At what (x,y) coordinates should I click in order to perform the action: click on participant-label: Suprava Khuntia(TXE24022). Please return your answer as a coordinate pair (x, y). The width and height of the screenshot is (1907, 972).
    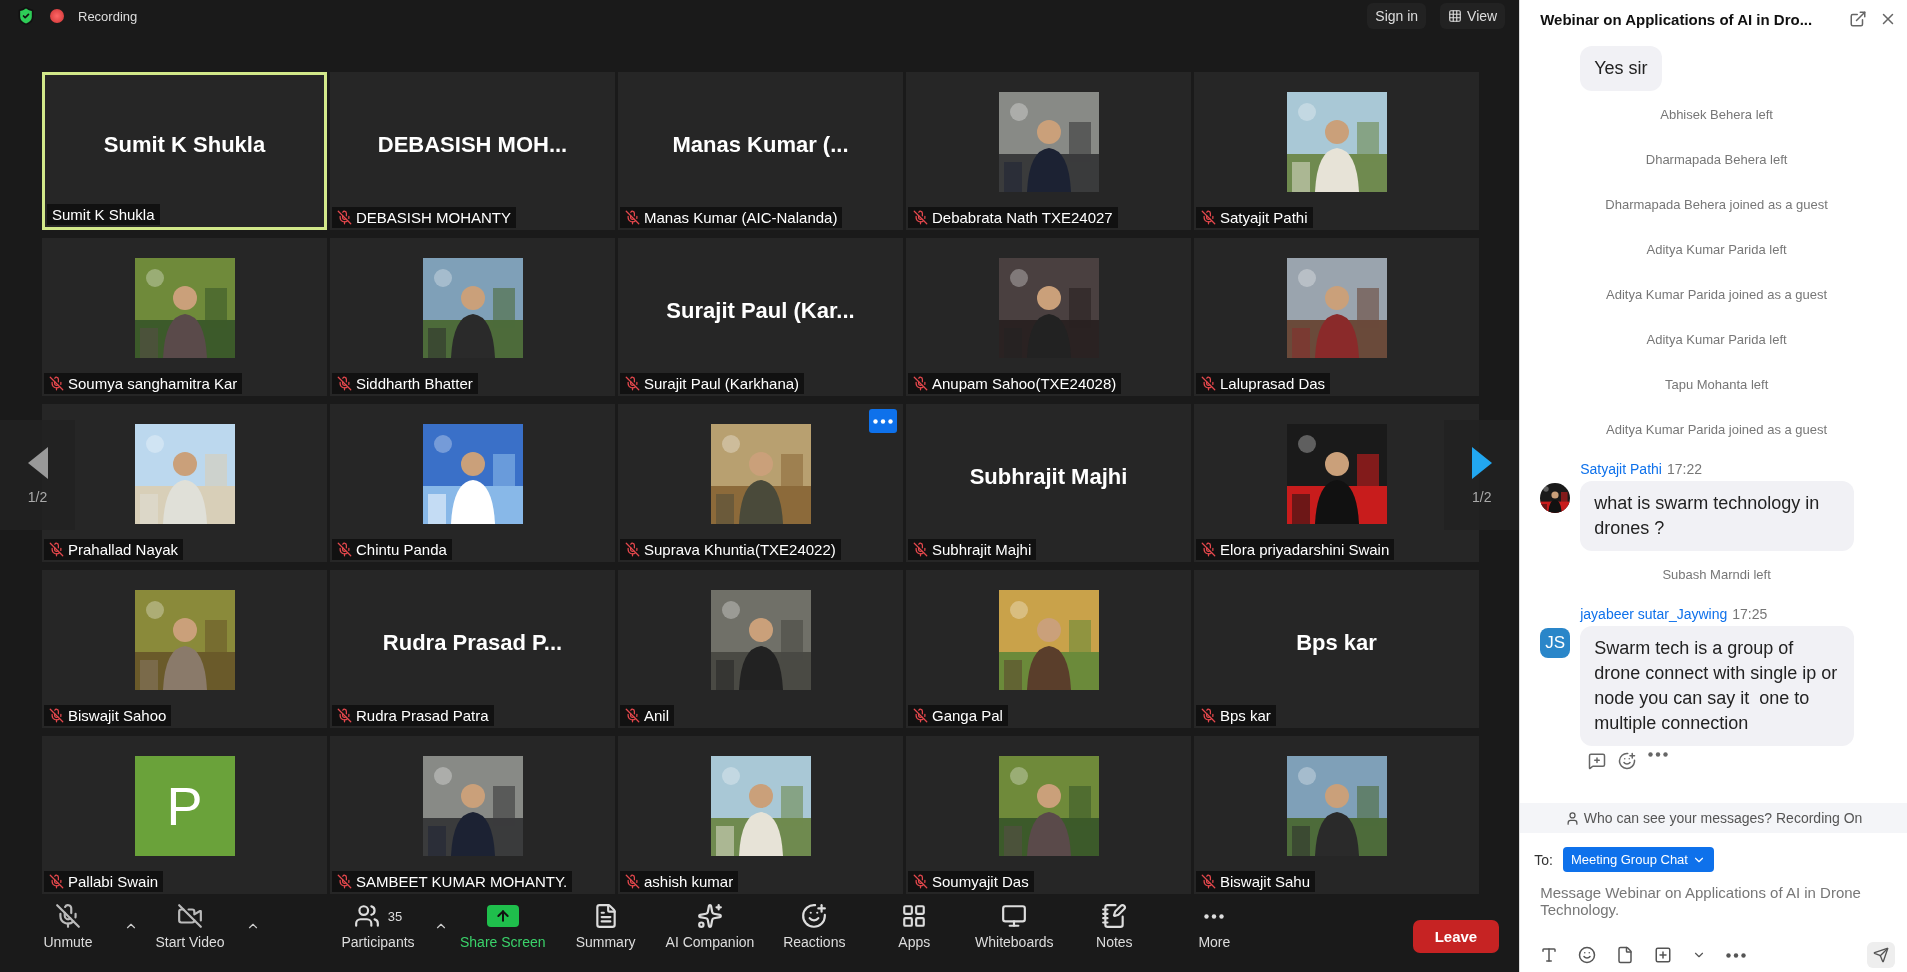
    Looking at the image, I should click on (740, 549).